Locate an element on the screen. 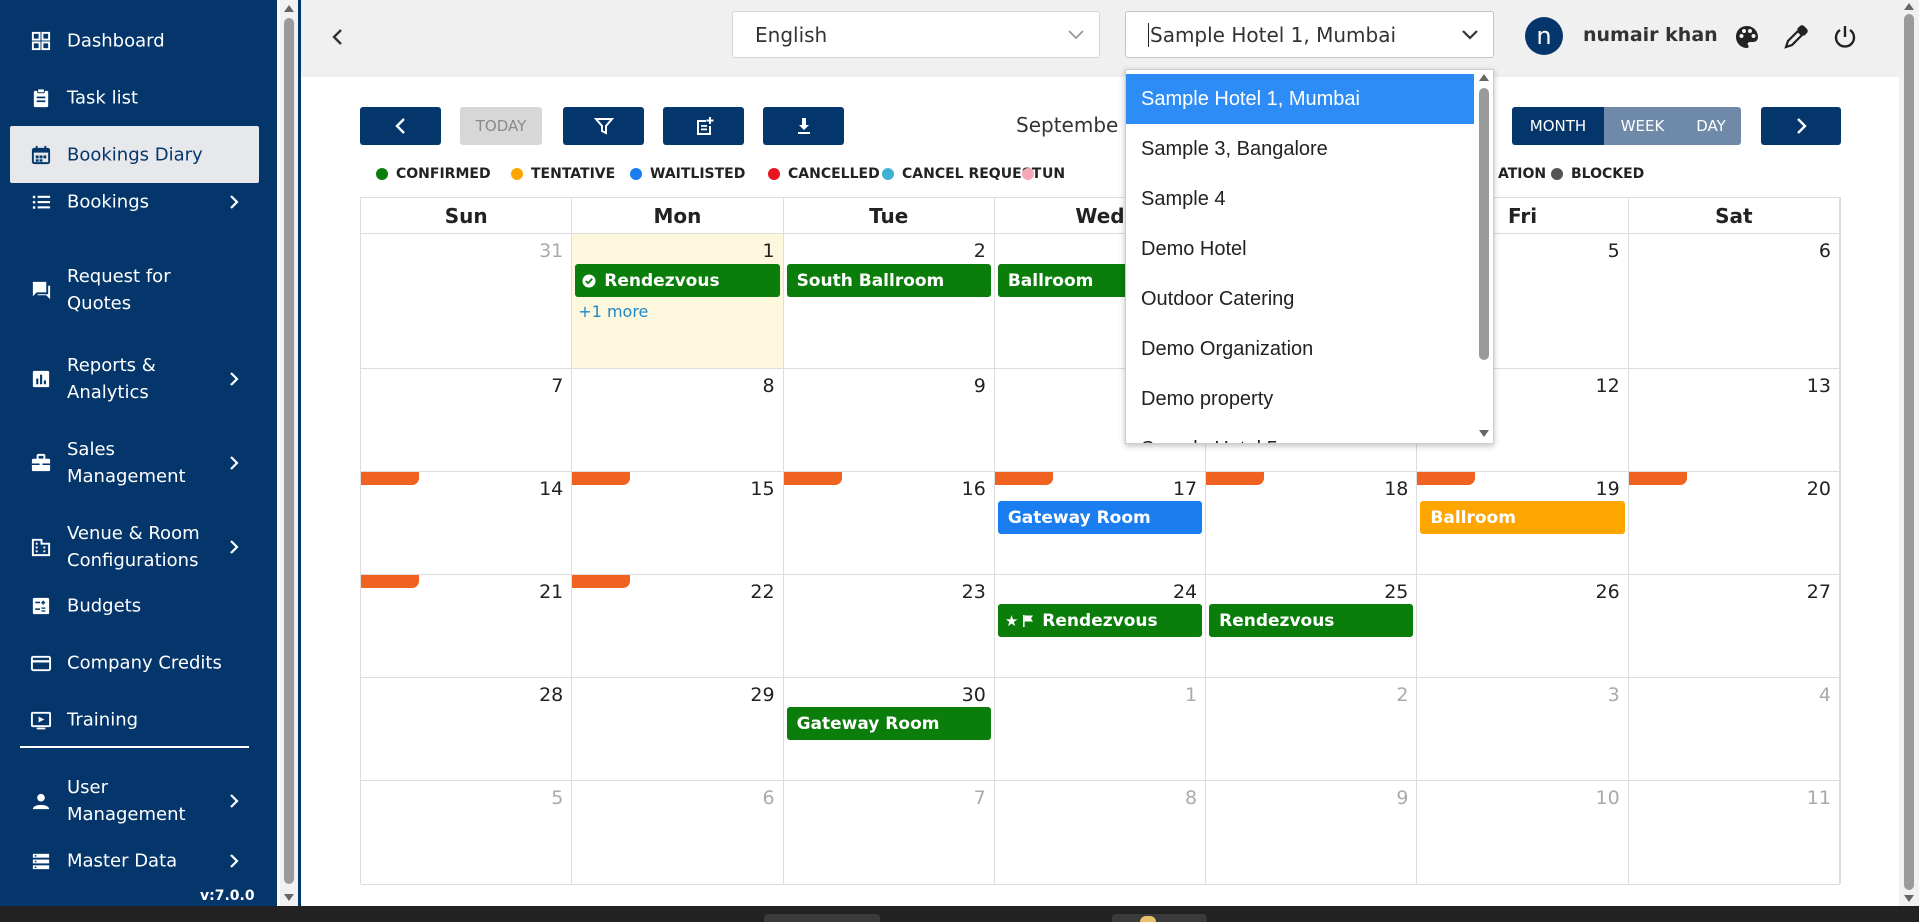 This screenshot has height=922, width=1919. calendar-day-cell: 15 is located at coordinates (678, 523).